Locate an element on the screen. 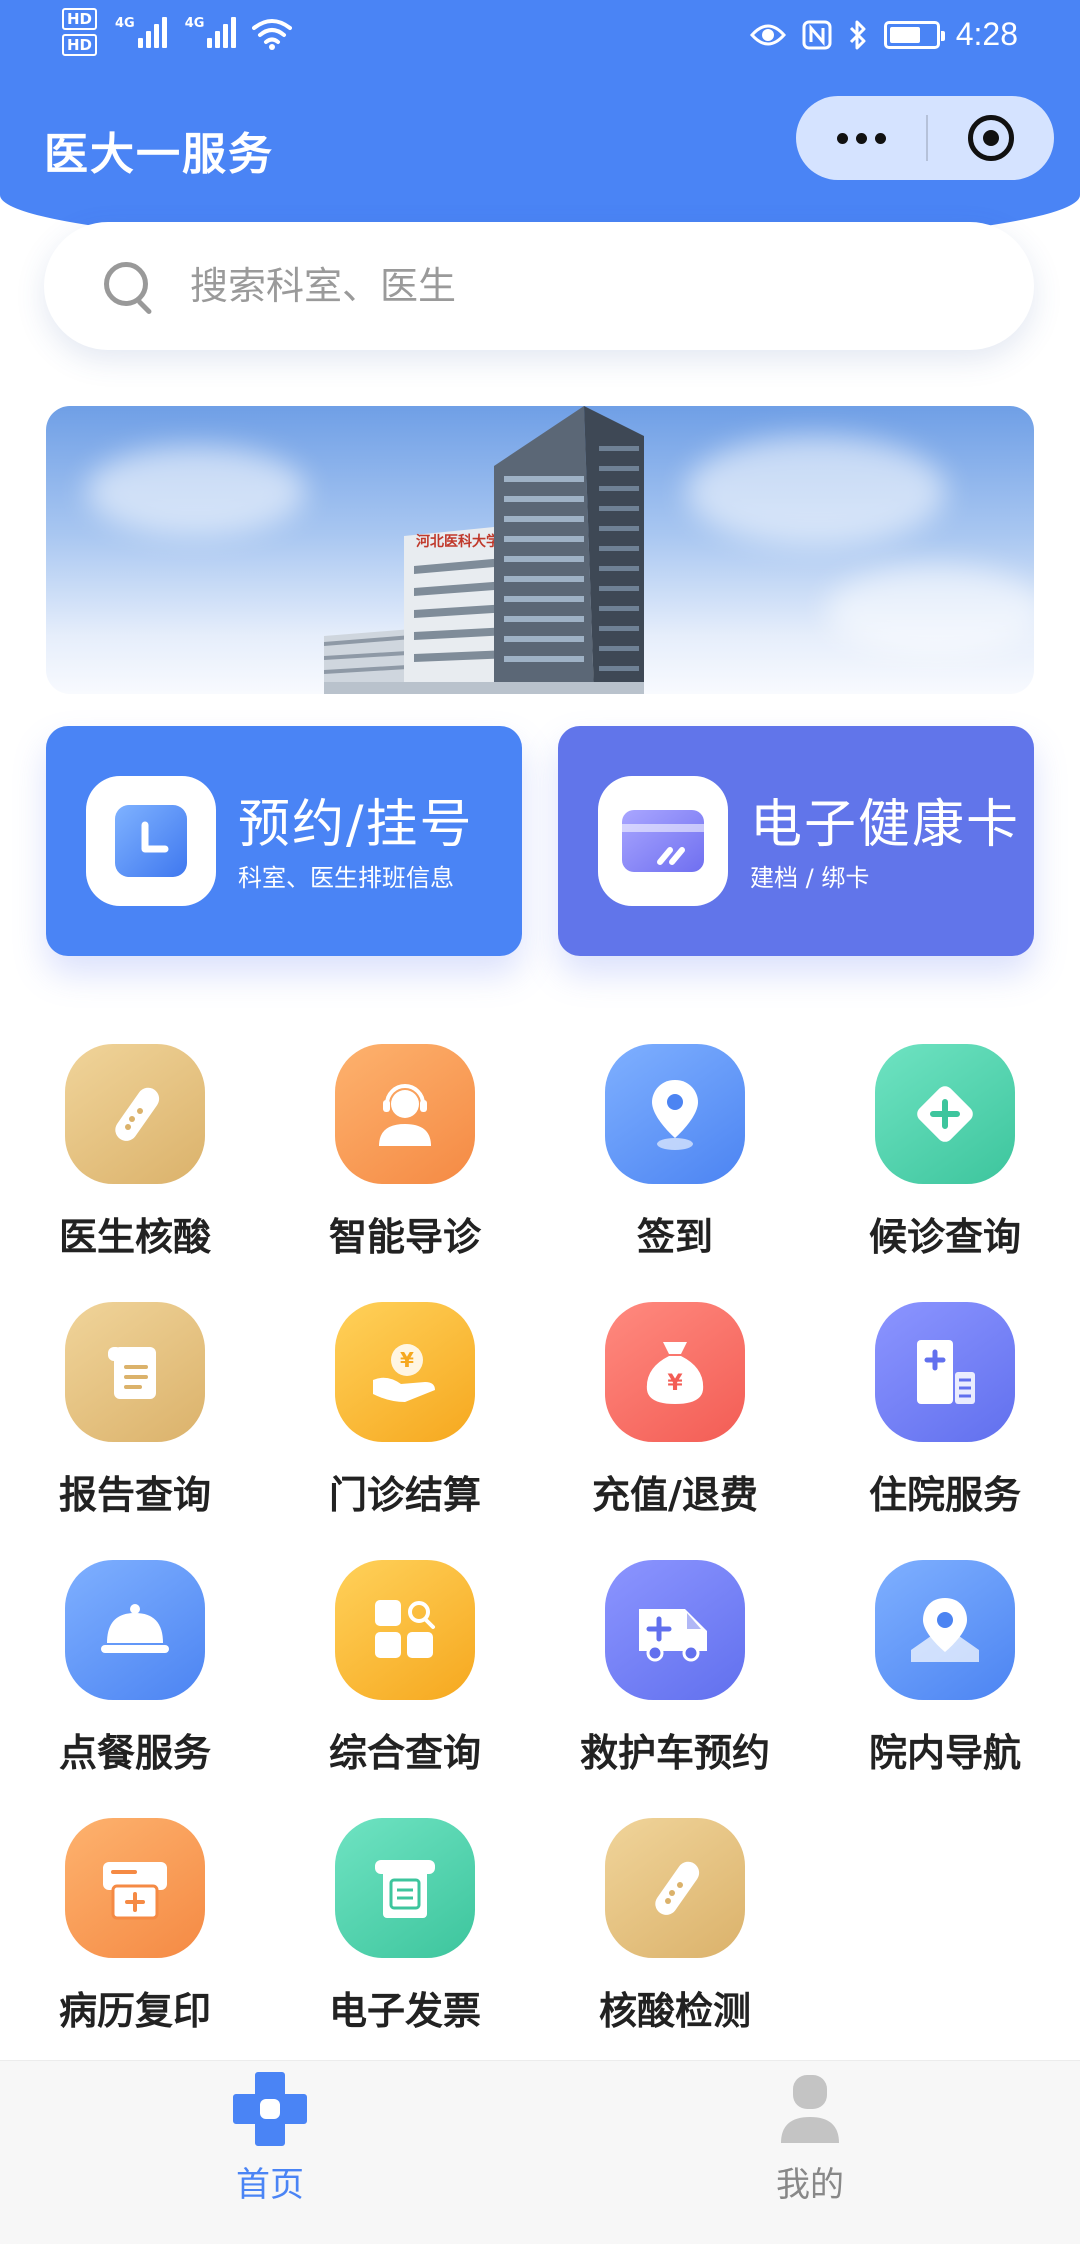 This screenshot has height=2244, width=1080. money-bag-icon: ¥ is located at coordinates (675, 1372).